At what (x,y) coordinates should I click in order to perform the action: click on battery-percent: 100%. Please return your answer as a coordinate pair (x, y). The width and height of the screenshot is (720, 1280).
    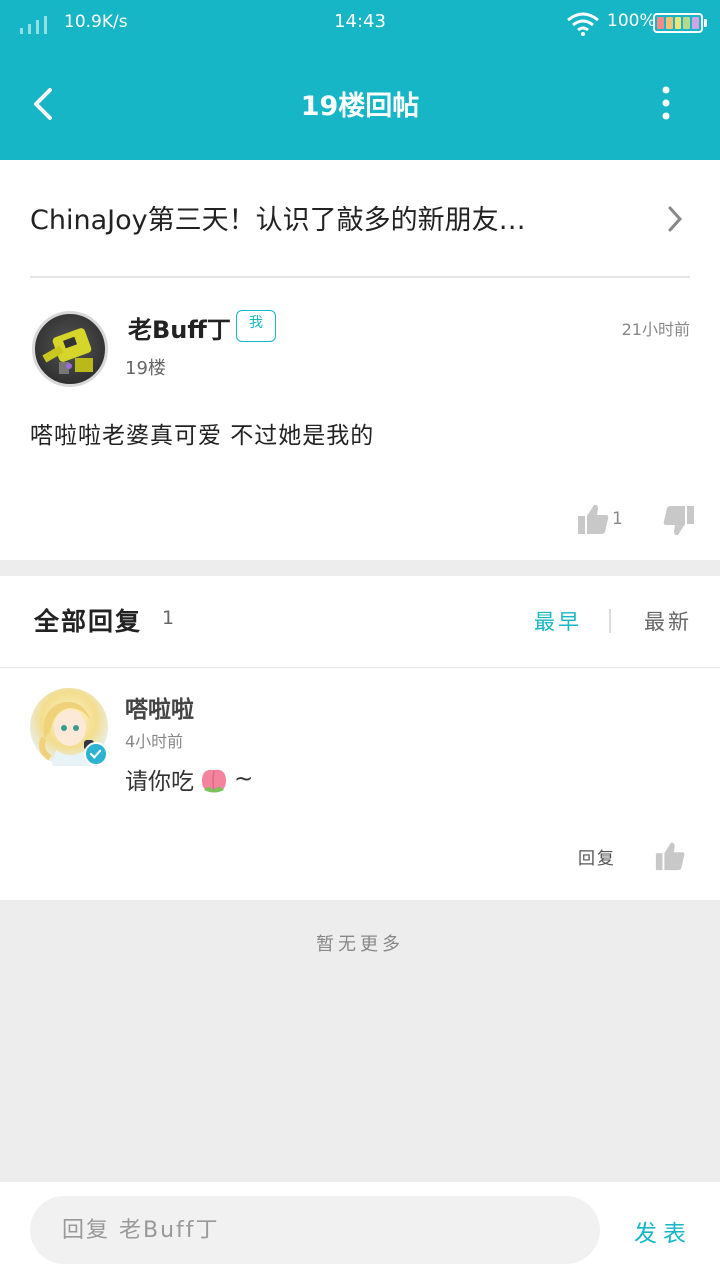
    Looking at the image, I should click on (631, 21).